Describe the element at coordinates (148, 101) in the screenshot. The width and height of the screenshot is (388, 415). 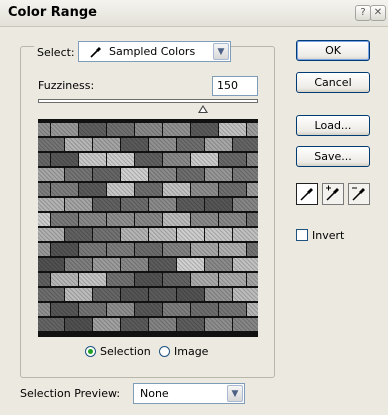
I see `fuzziness-slider` at that location.